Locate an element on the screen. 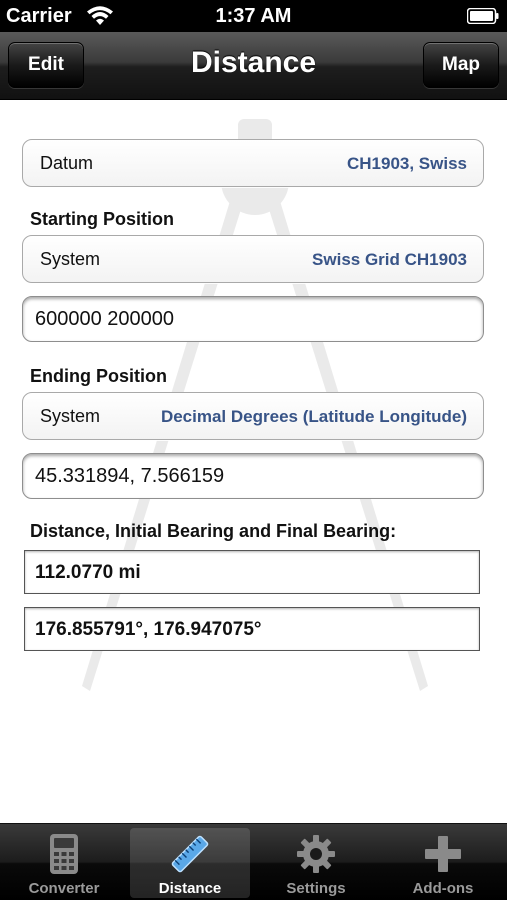  ending-system-value: Decimal Degrees (Latitude Longitude) is located at coordinates (313, 416).